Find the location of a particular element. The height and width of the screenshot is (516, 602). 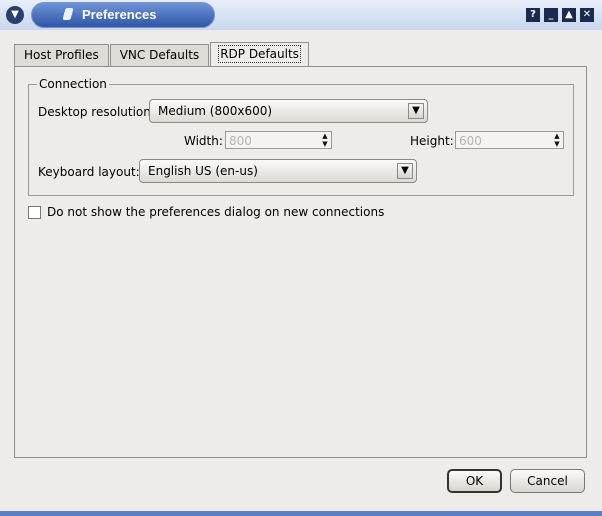

width-spinbox: 800 ▲ ▼ is located at coordinates (278, 140).